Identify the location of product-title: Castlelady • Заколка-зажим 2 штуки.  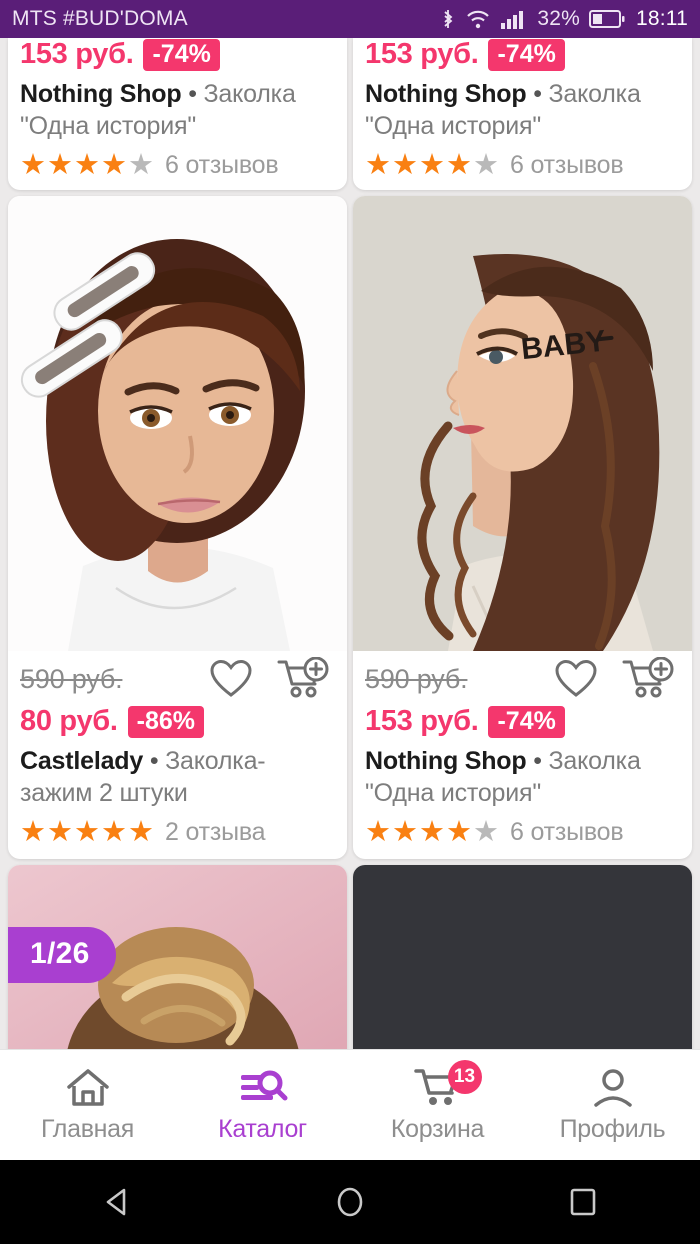
(177, 777).